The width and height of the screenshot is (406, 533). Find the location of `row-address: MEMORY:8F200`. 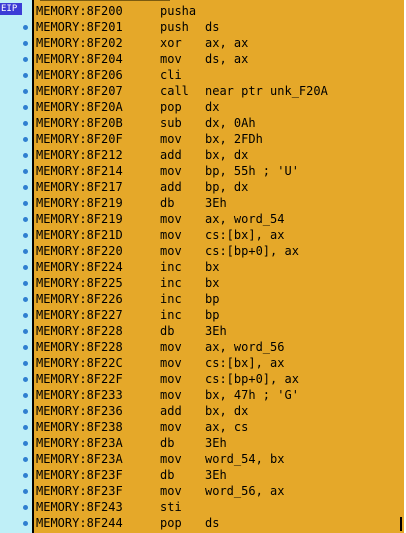

row-address: MEMORY:8F200 is located at coordinates (79, 11).